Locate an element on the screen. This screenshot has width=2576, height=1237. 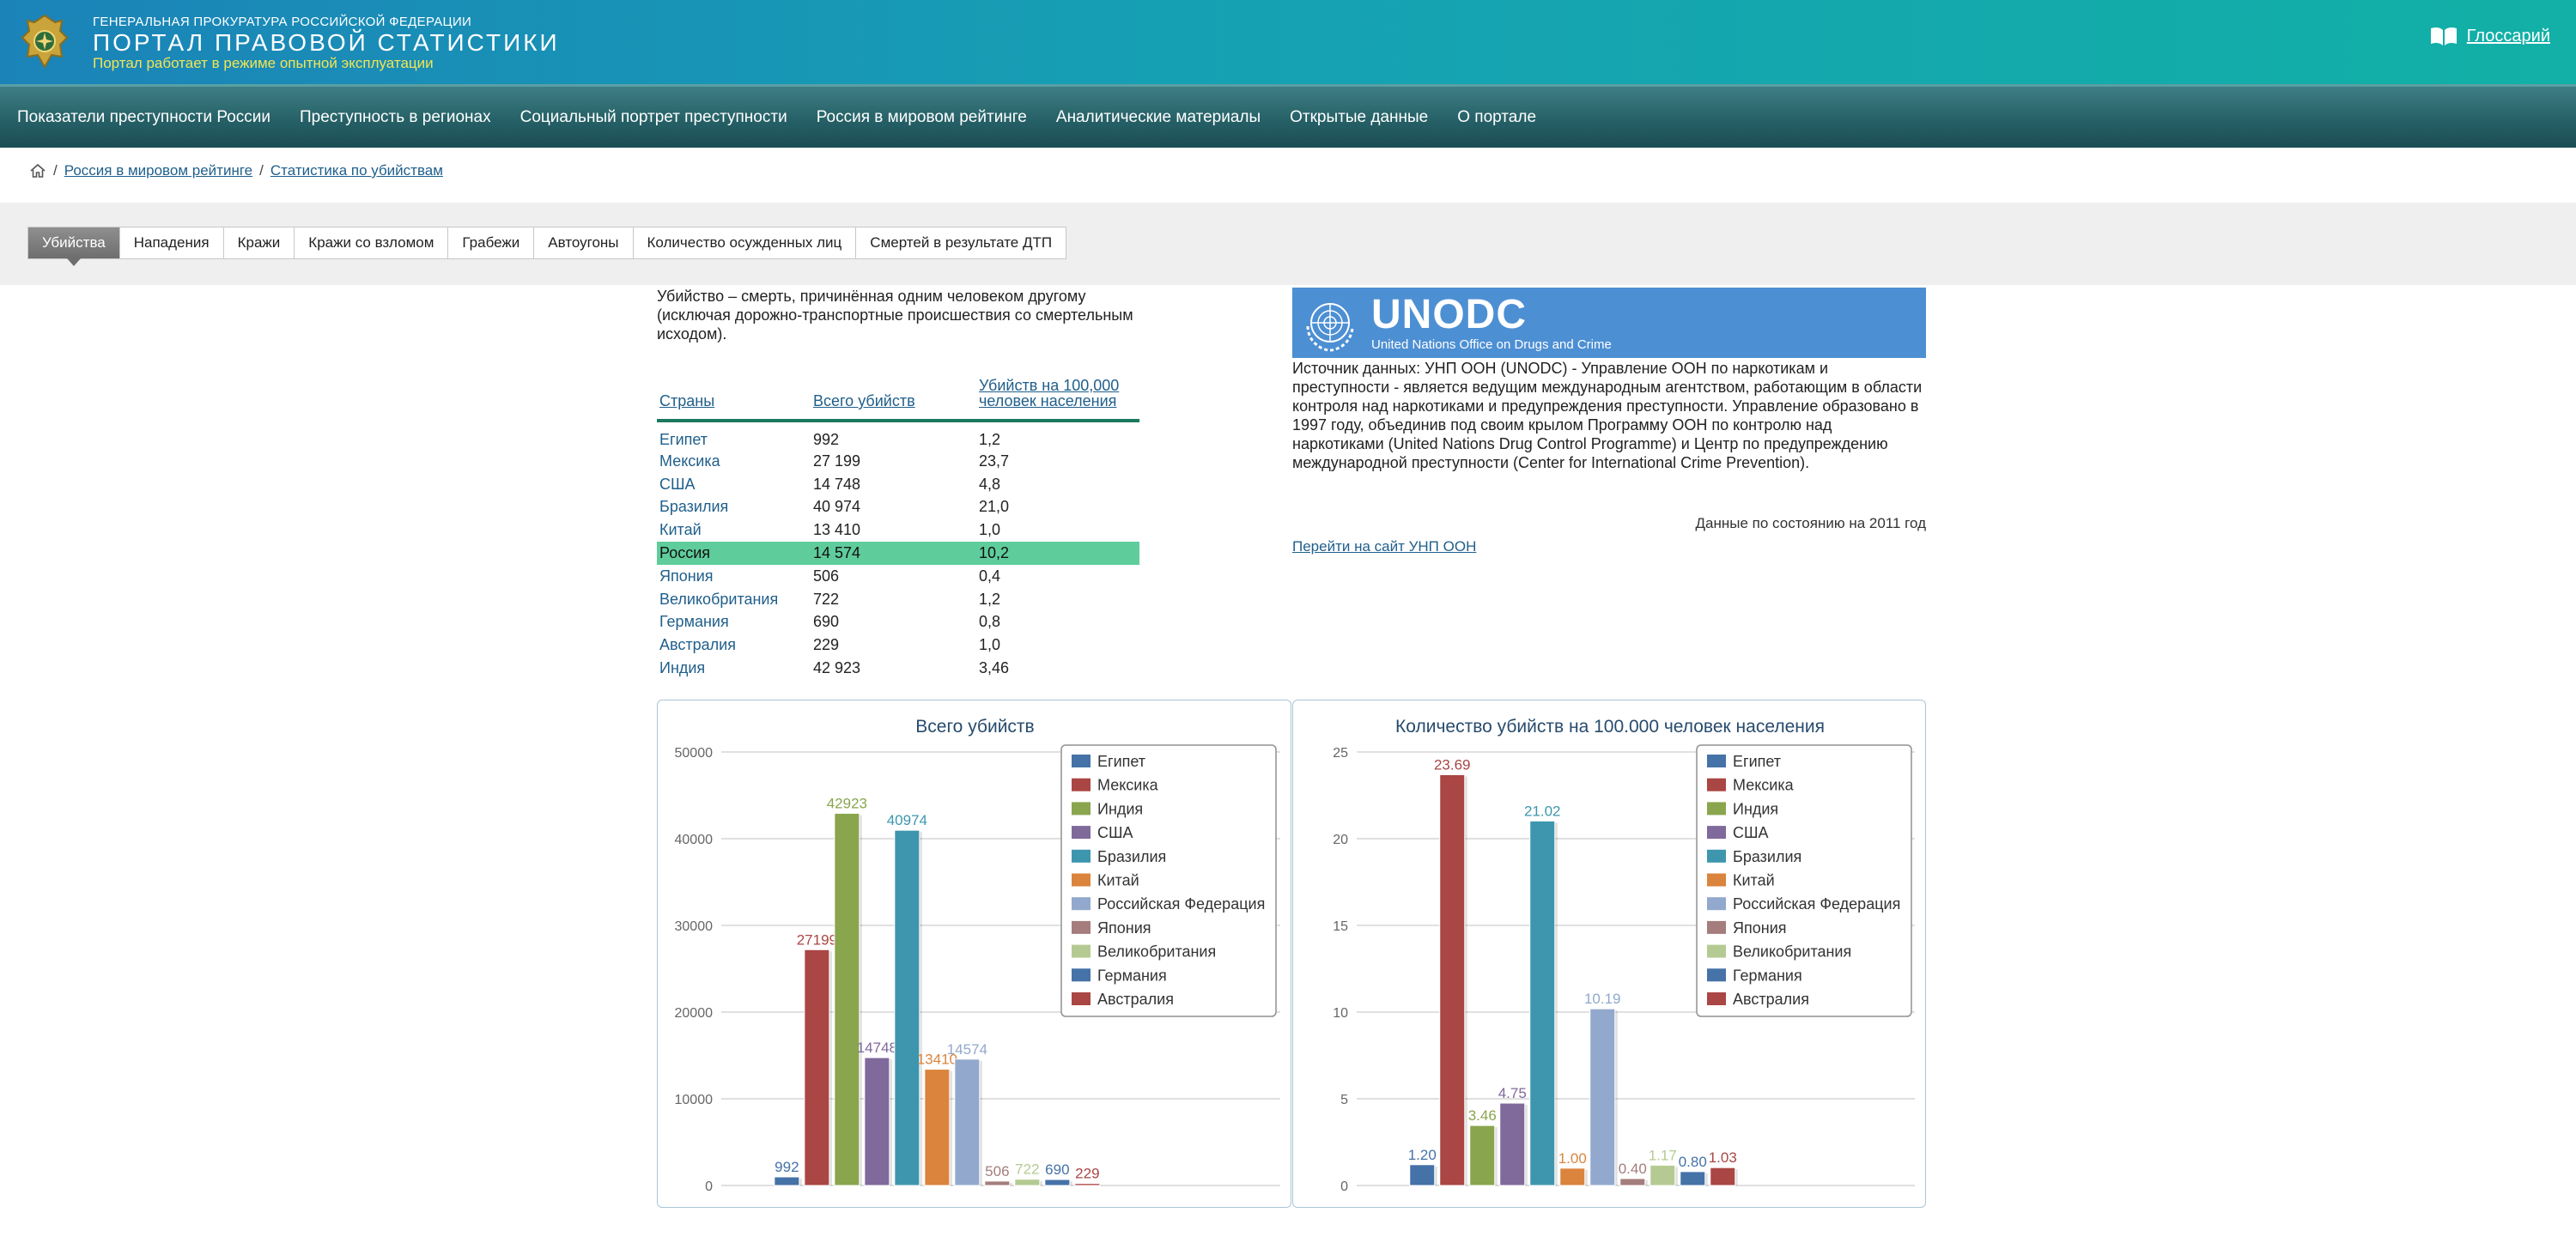
tab-robberies: Грабежи is located at coordinates (492, 243).